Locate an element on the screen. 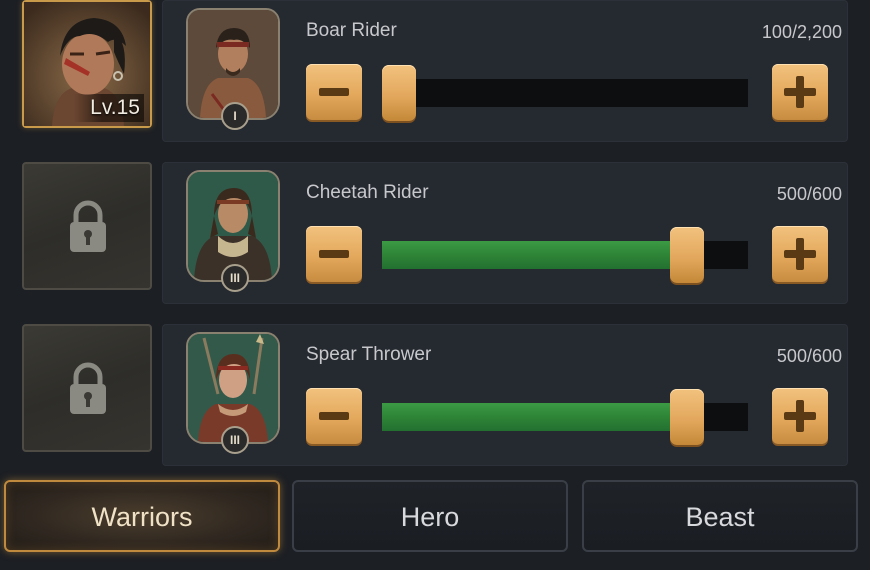 This screenshot has height=570, width=870. tab-warriors: Warriors is located at coordinates (142, 516).